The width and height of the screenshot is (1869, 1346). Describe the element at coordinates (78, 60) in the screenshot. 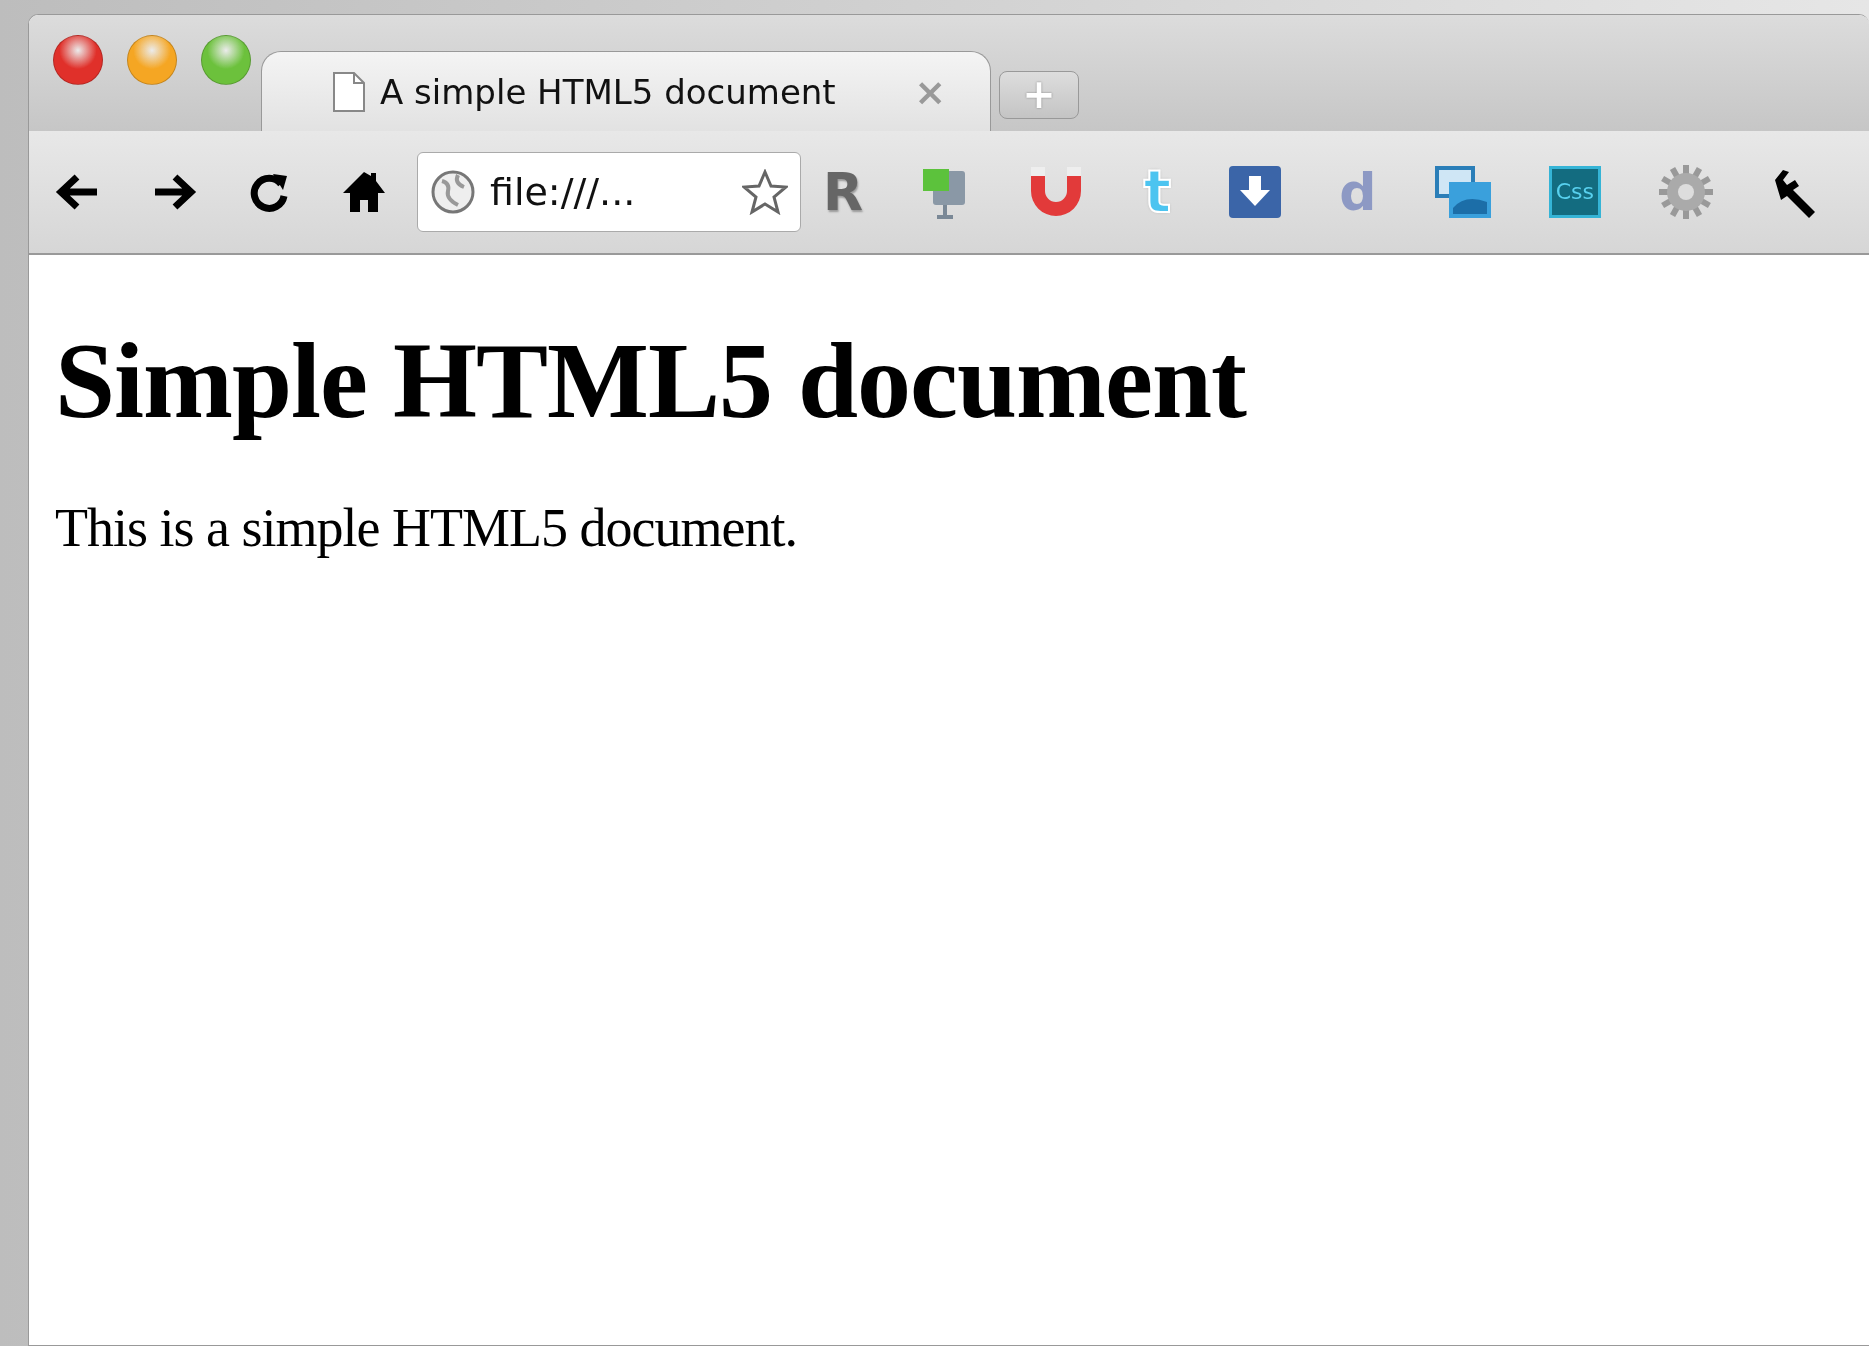

I see `window-close-button` at that location.